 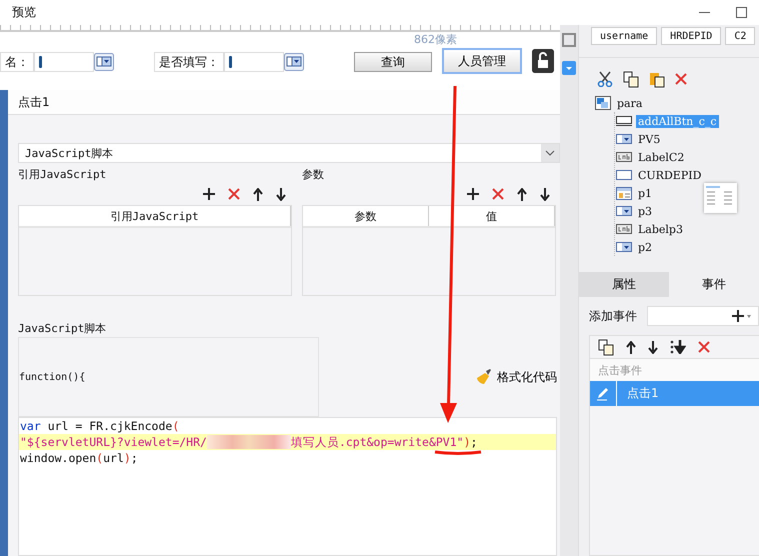 What do you see at coordinates (624, 193) in the screenshot?
I see `table-widget-icon` at bounding box center [624, 193].